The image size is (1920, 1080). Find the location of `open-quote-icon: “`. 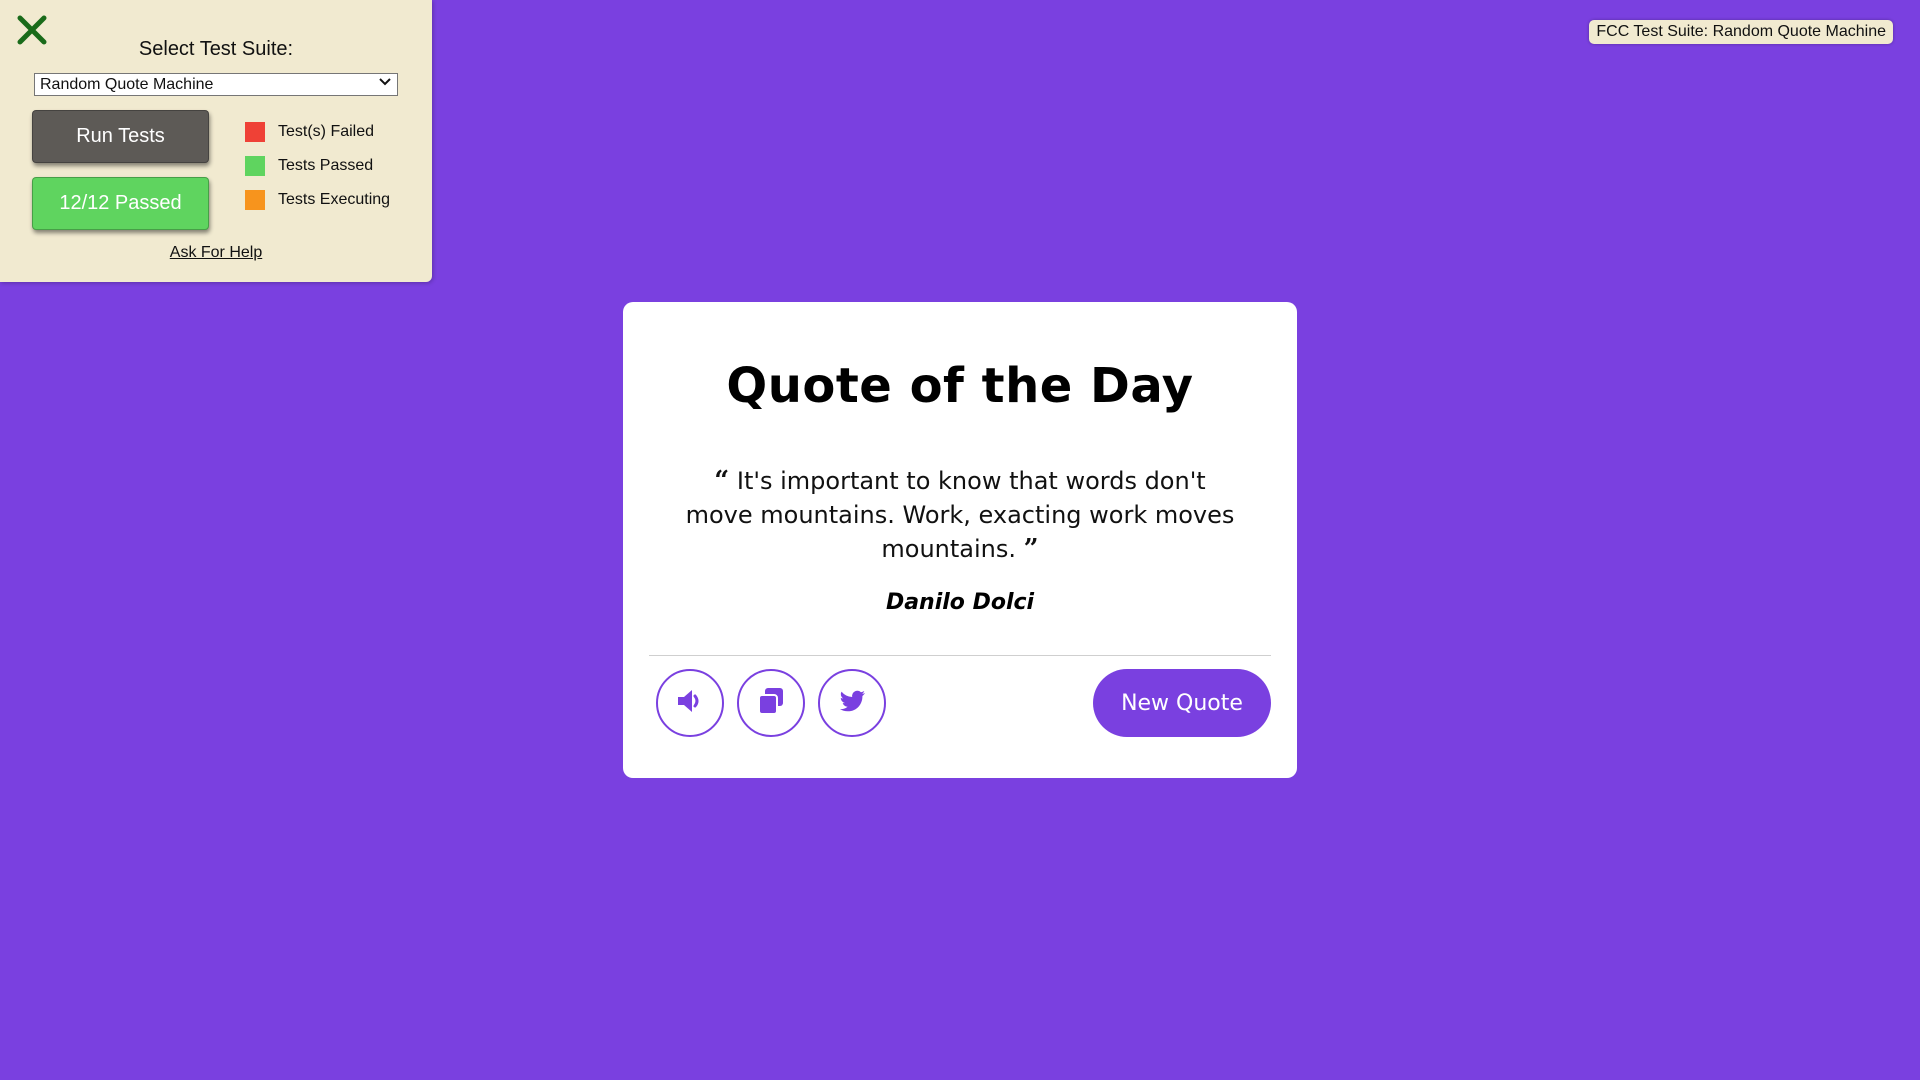

open-quote-icon: “ is located at coordinates (722, 481).